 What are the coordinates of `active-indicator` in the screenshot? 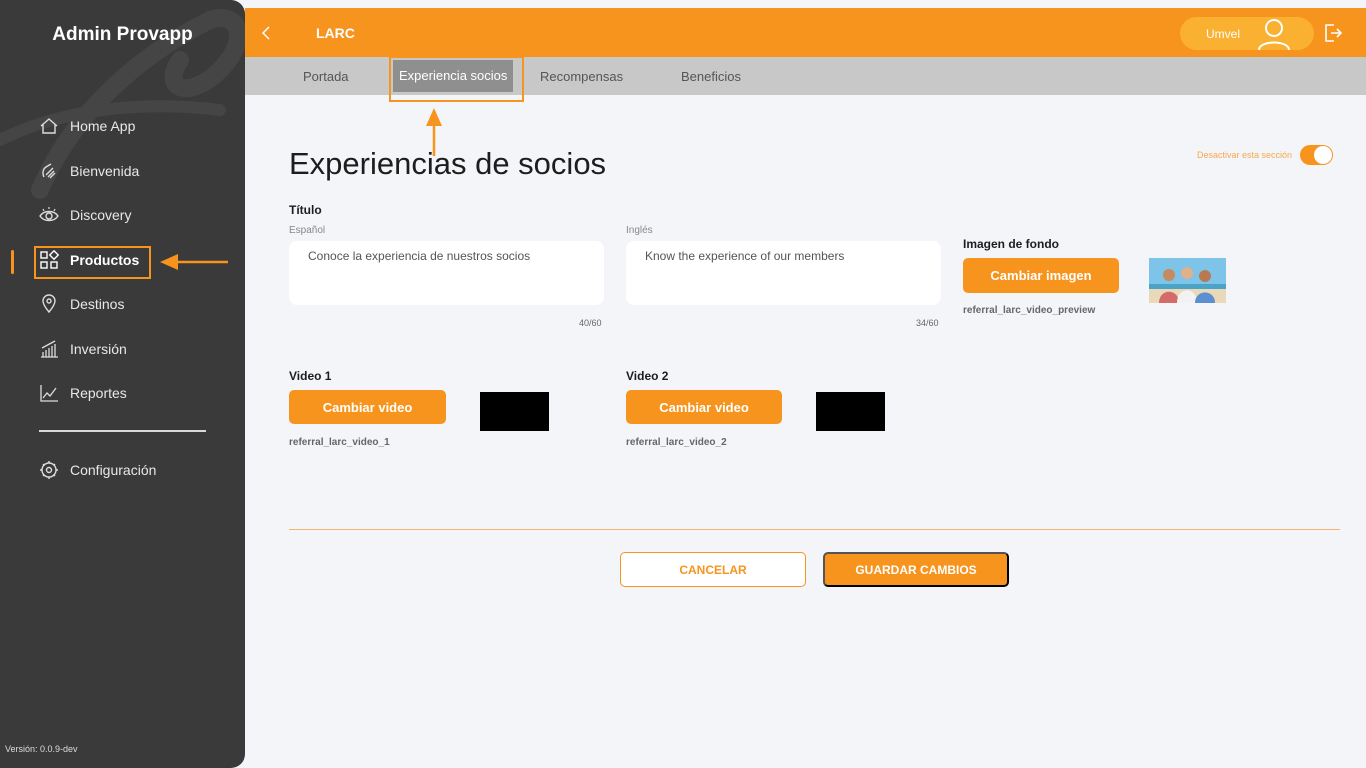 It's located at (12, 262).